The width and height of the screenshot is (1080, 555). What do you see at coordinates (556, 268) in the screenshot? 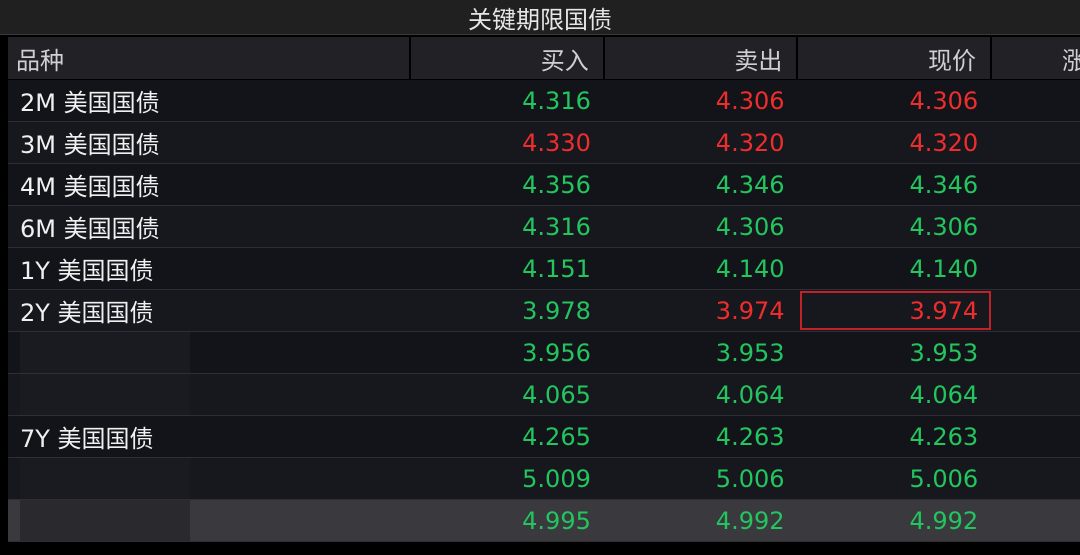
I see `row-buy: 4.151` at bounding box center [556, 268].